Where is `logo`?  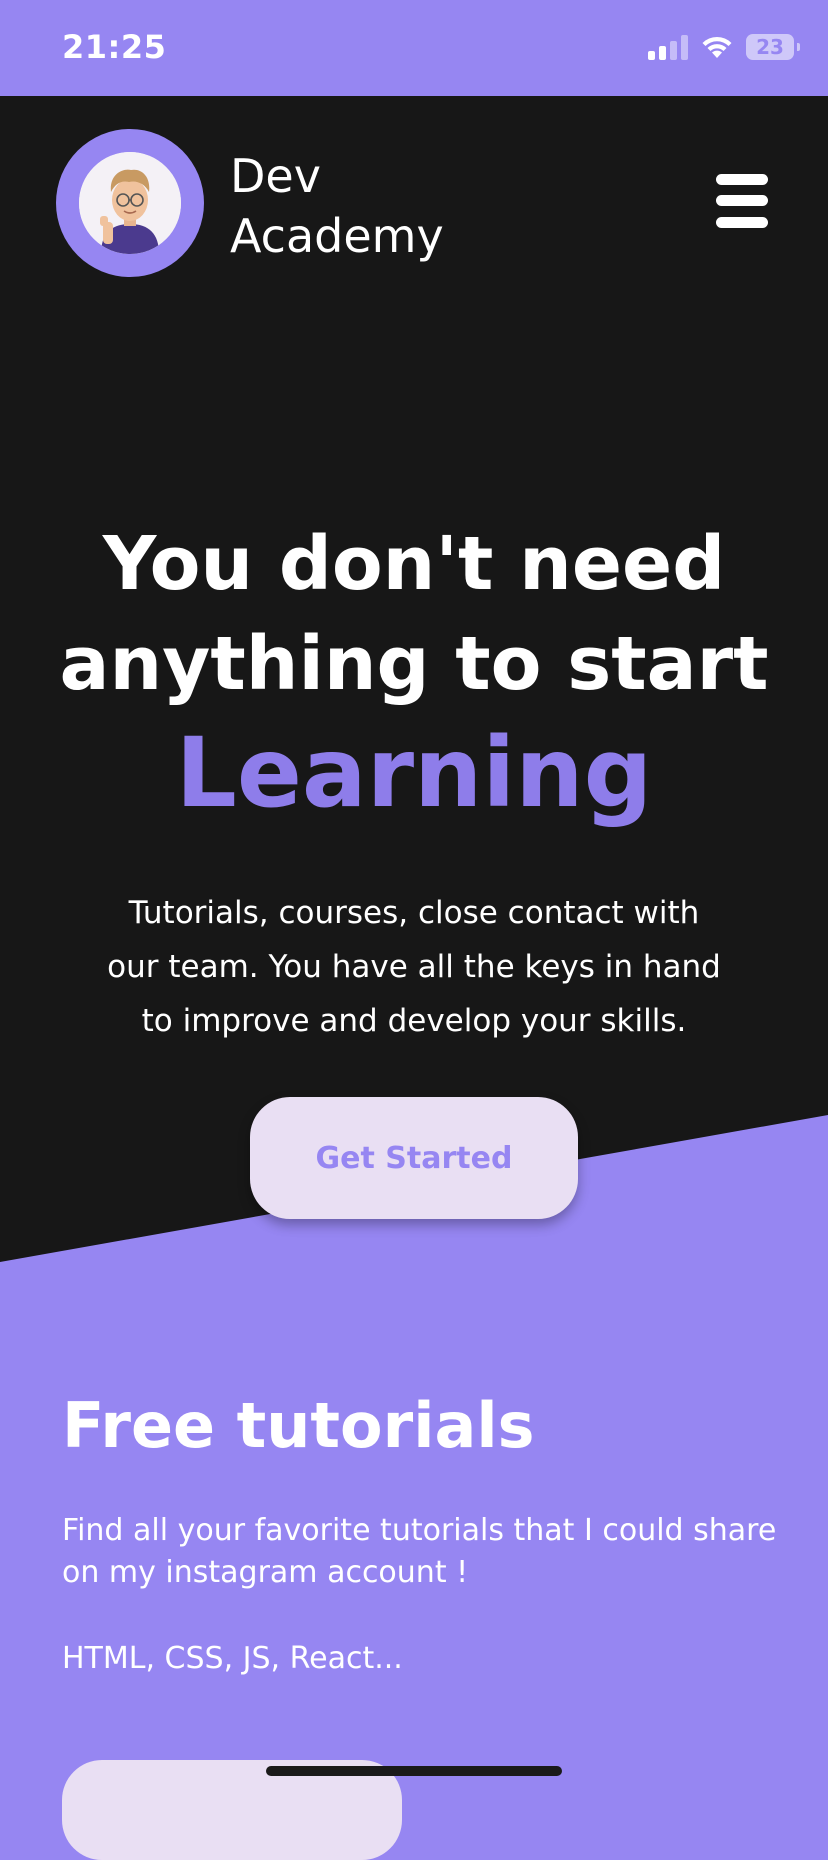
logo is located at coordinates (130, 203).